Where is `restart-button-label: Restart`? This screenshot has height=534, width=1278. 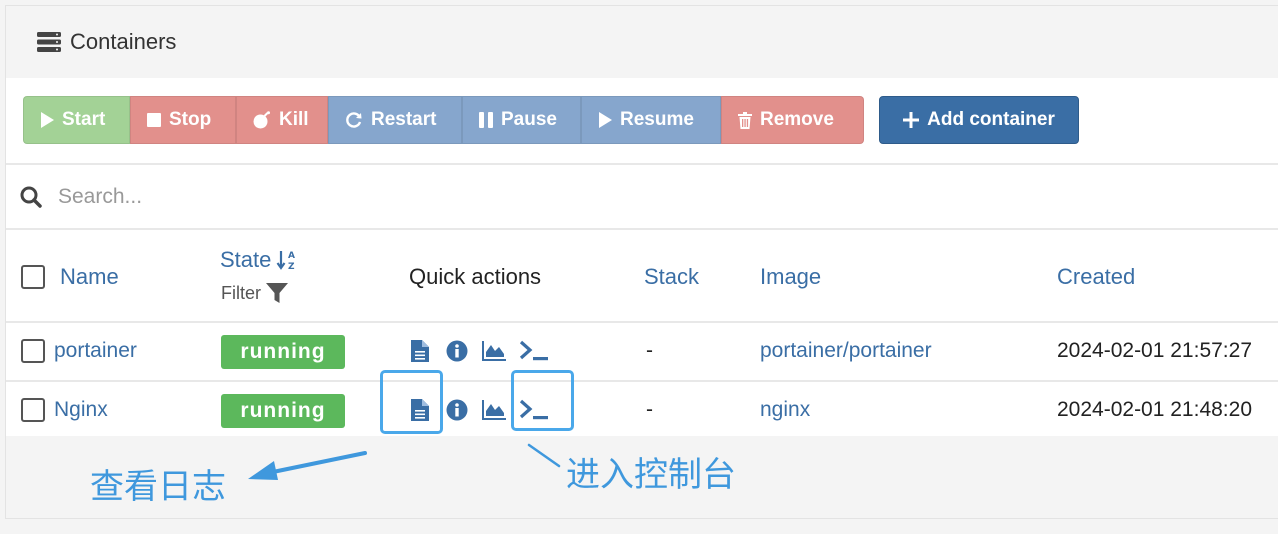 restart-button-label: Restart is located at coordinates (404, 119).